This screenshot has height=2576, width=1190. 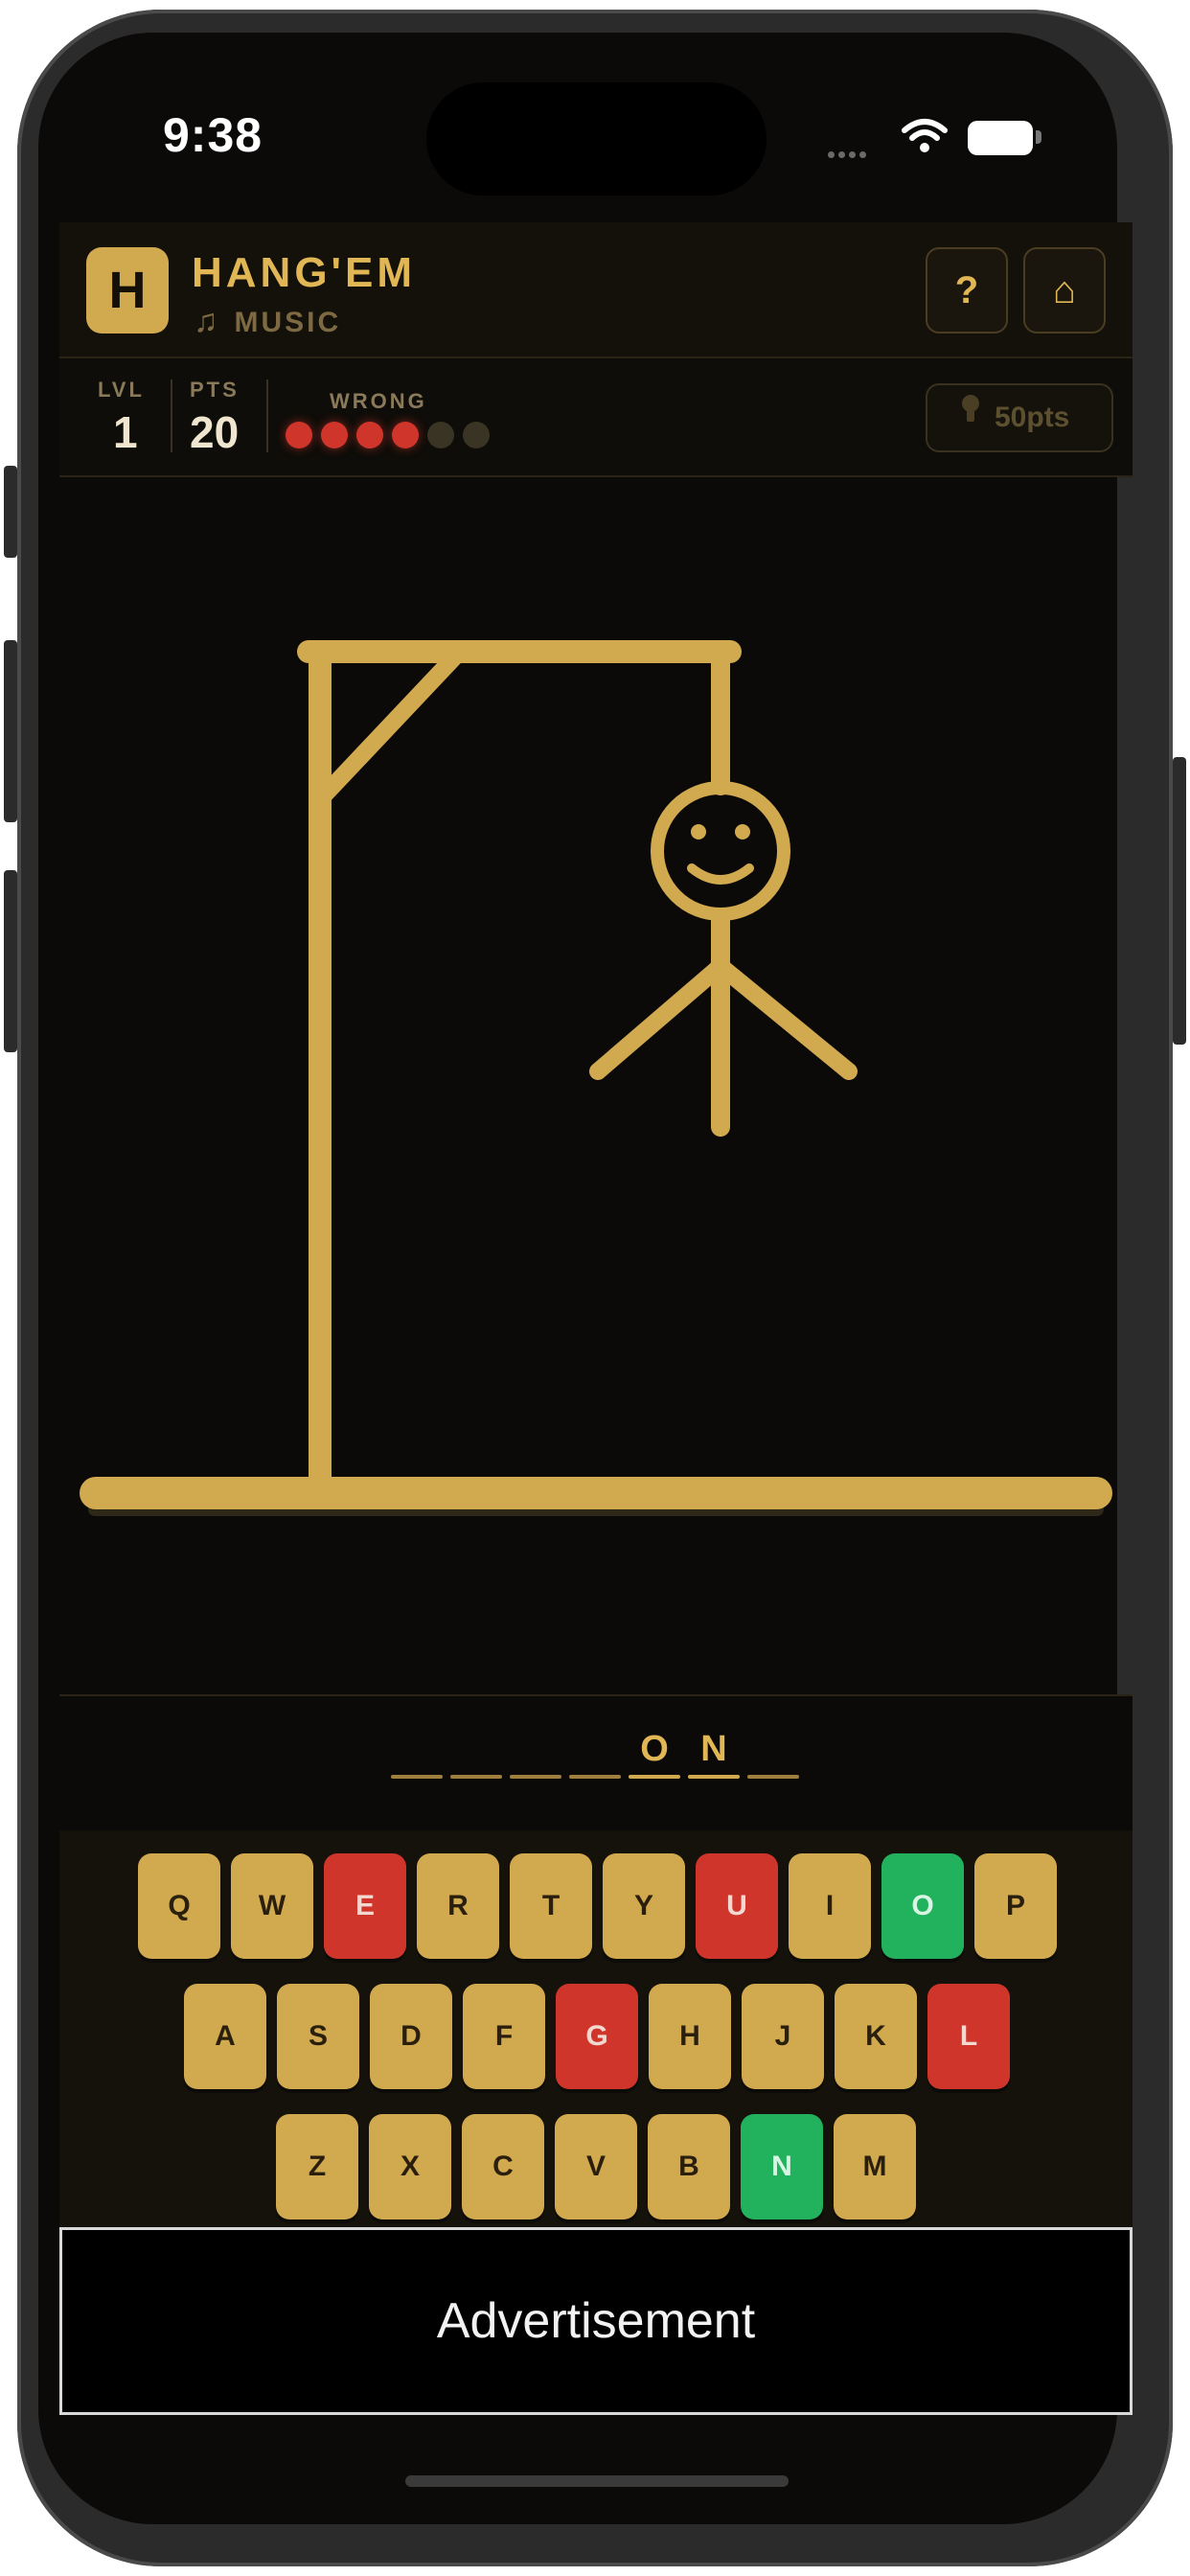 I want to click on letter-slot: N, so click(x=714, y=1754).